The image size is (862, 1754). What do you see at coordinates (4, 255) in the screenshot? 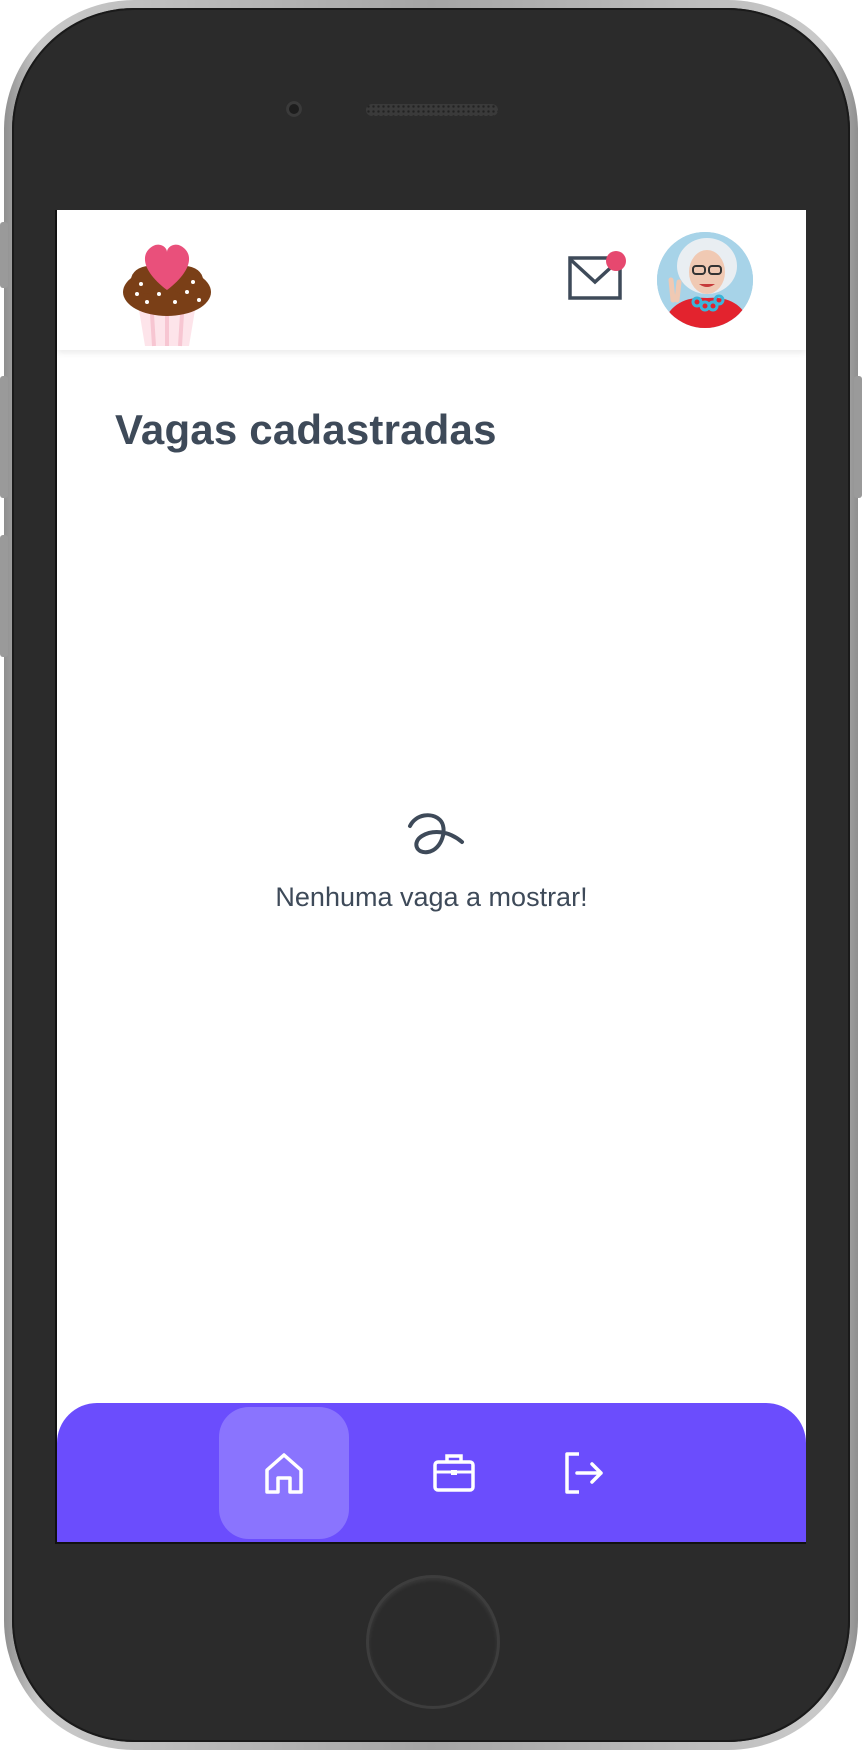
I see `mute-switch` at bounding box center [4, 255].